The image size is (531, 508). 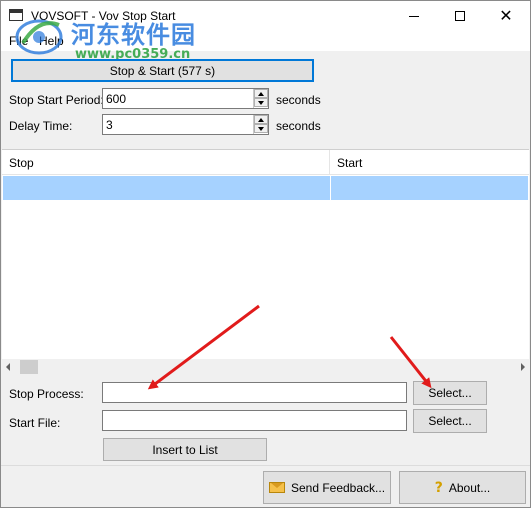 I want to click on stop-process-label: Stop Process:, so click(x=46, y=394).